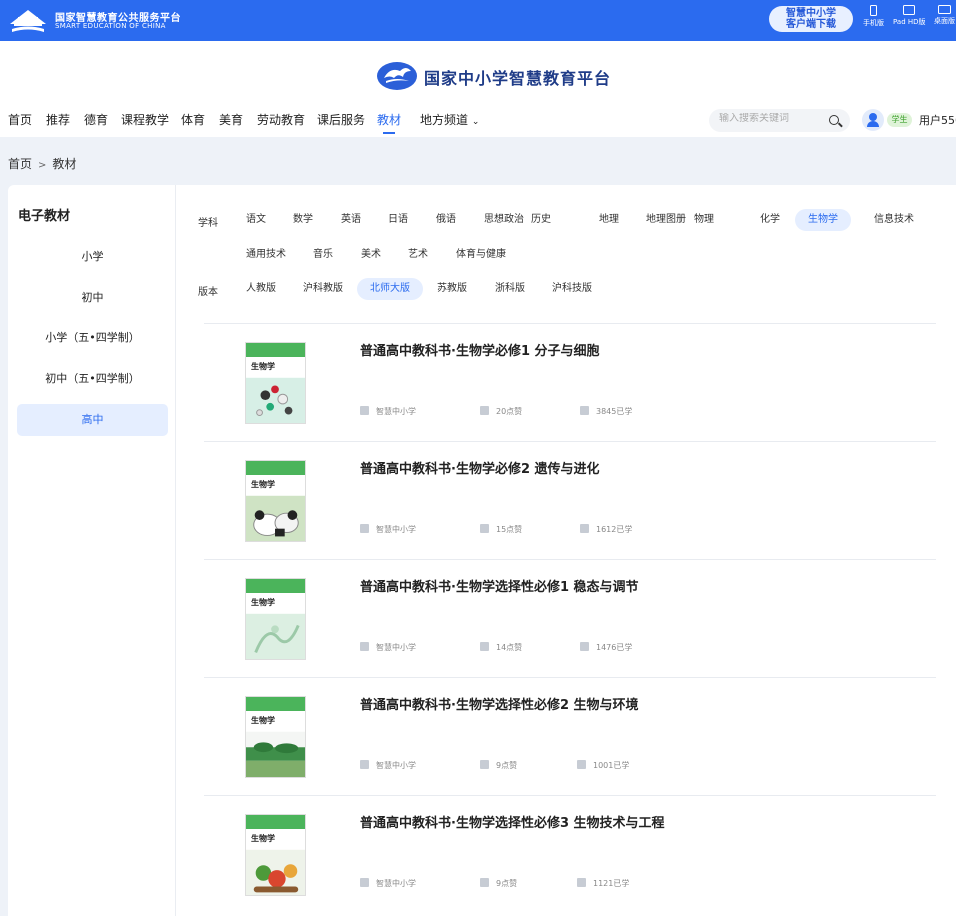  Describe the element at coordinates (509, 529) in the screenshot. I see `likes-text: 15点赞` at that location.